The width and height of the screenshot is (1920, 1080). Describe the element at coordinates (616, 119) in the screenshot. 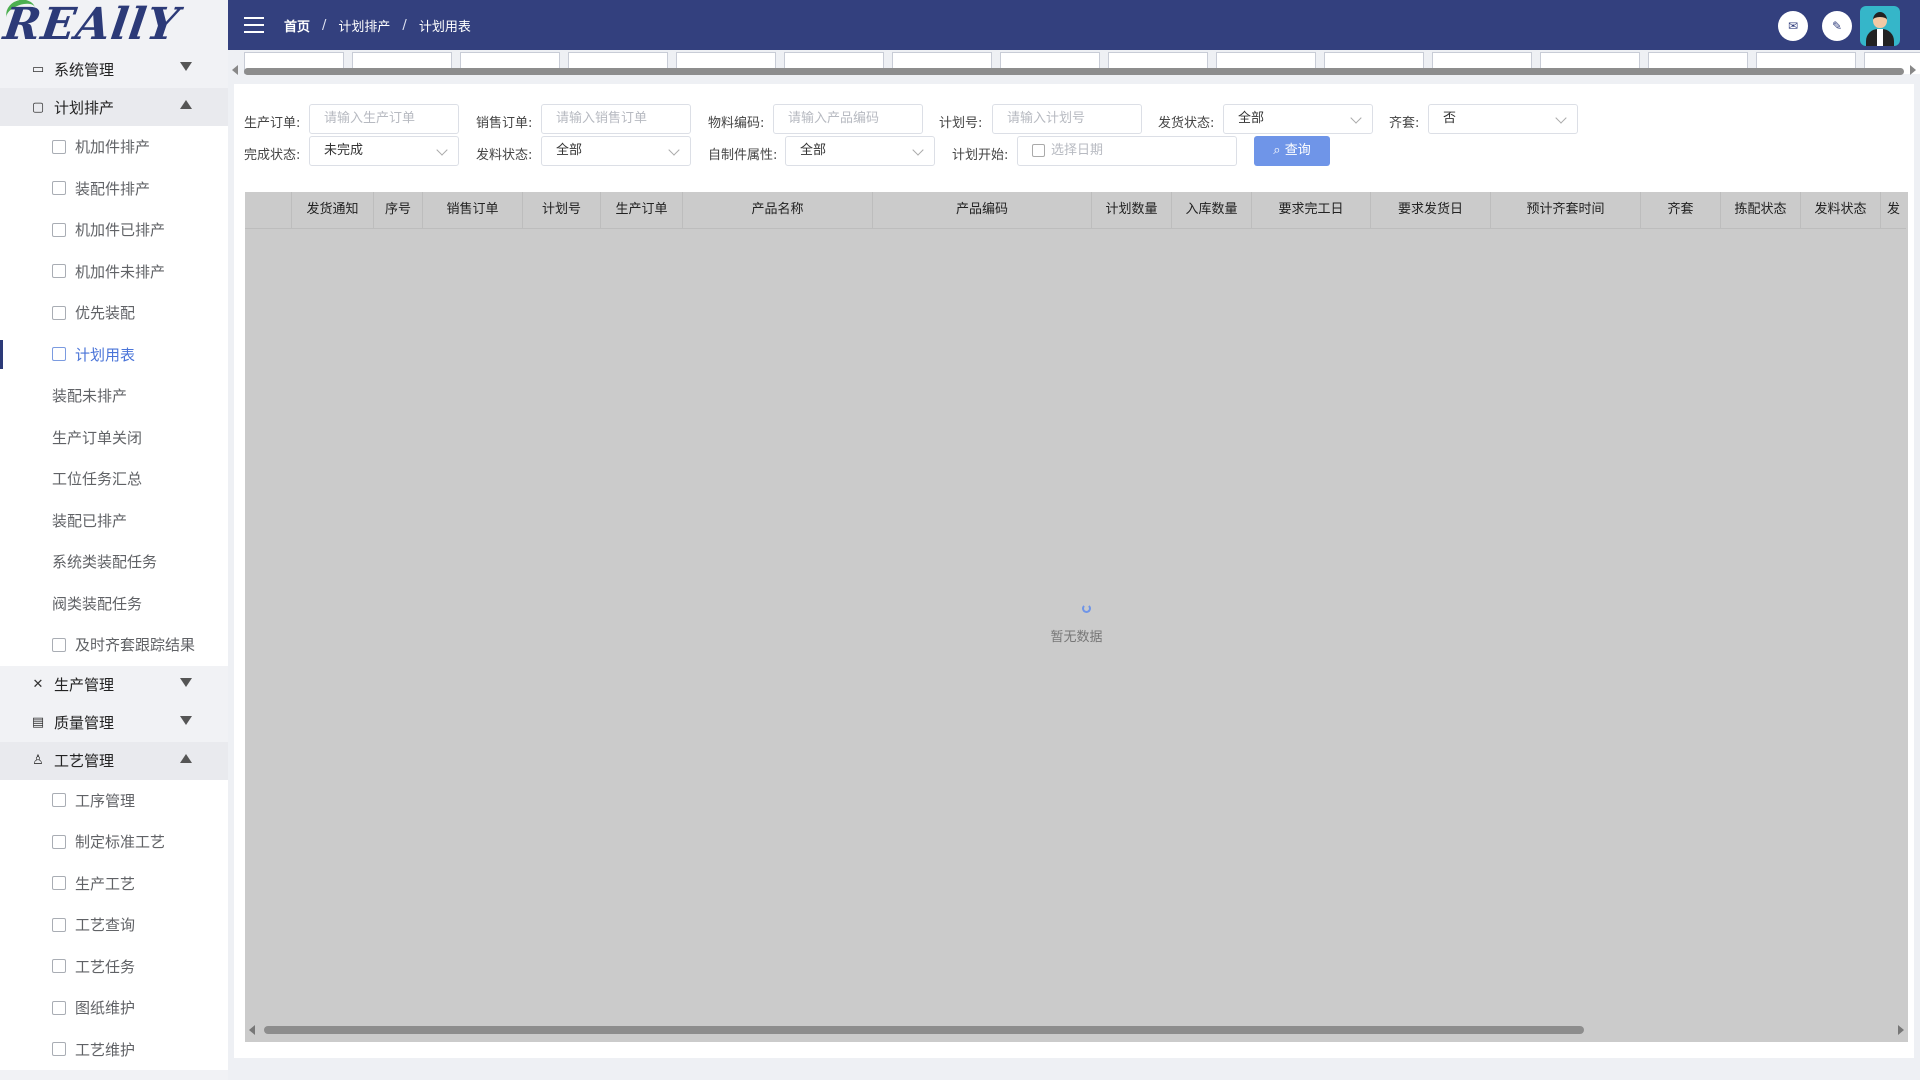

I see `sales-order-input: 请输入销售订单` at that location.